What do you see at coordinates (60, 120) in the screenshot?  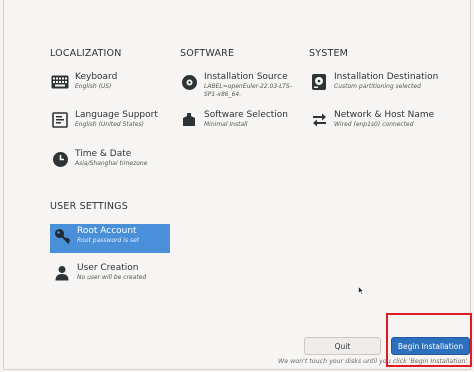 I see `language-icon` at bounding box center [60, 120].